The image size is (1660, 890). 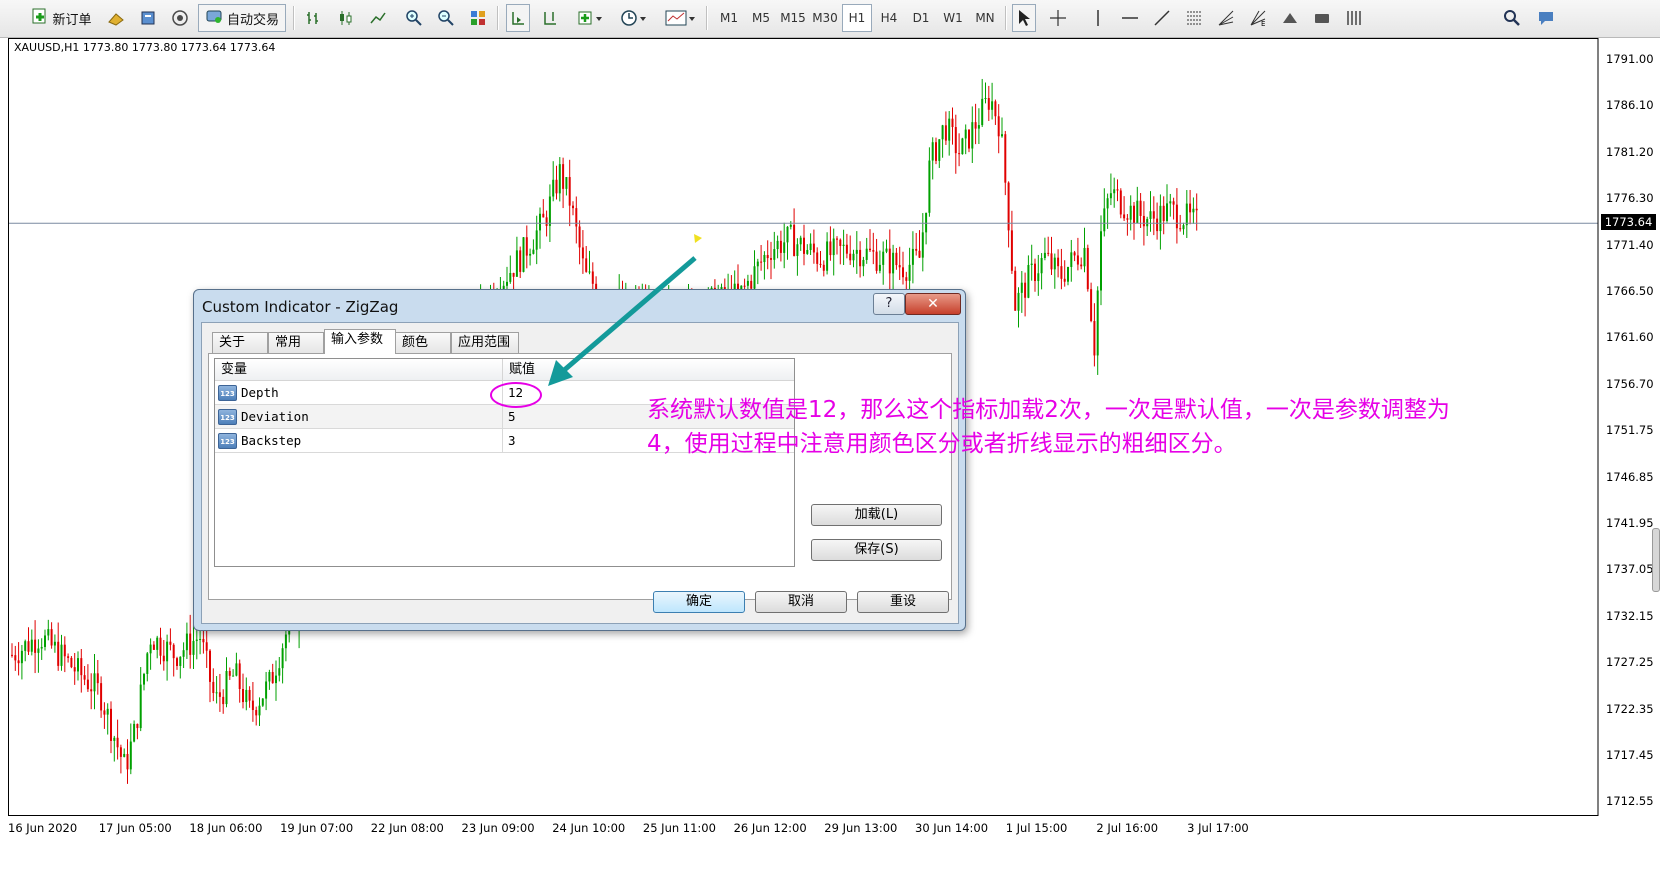 What do you see at coordinates (679, 828) in the screenshot?
I see `time-axis-label: 25 Jun 11:00` at bounding box center [679, 828].